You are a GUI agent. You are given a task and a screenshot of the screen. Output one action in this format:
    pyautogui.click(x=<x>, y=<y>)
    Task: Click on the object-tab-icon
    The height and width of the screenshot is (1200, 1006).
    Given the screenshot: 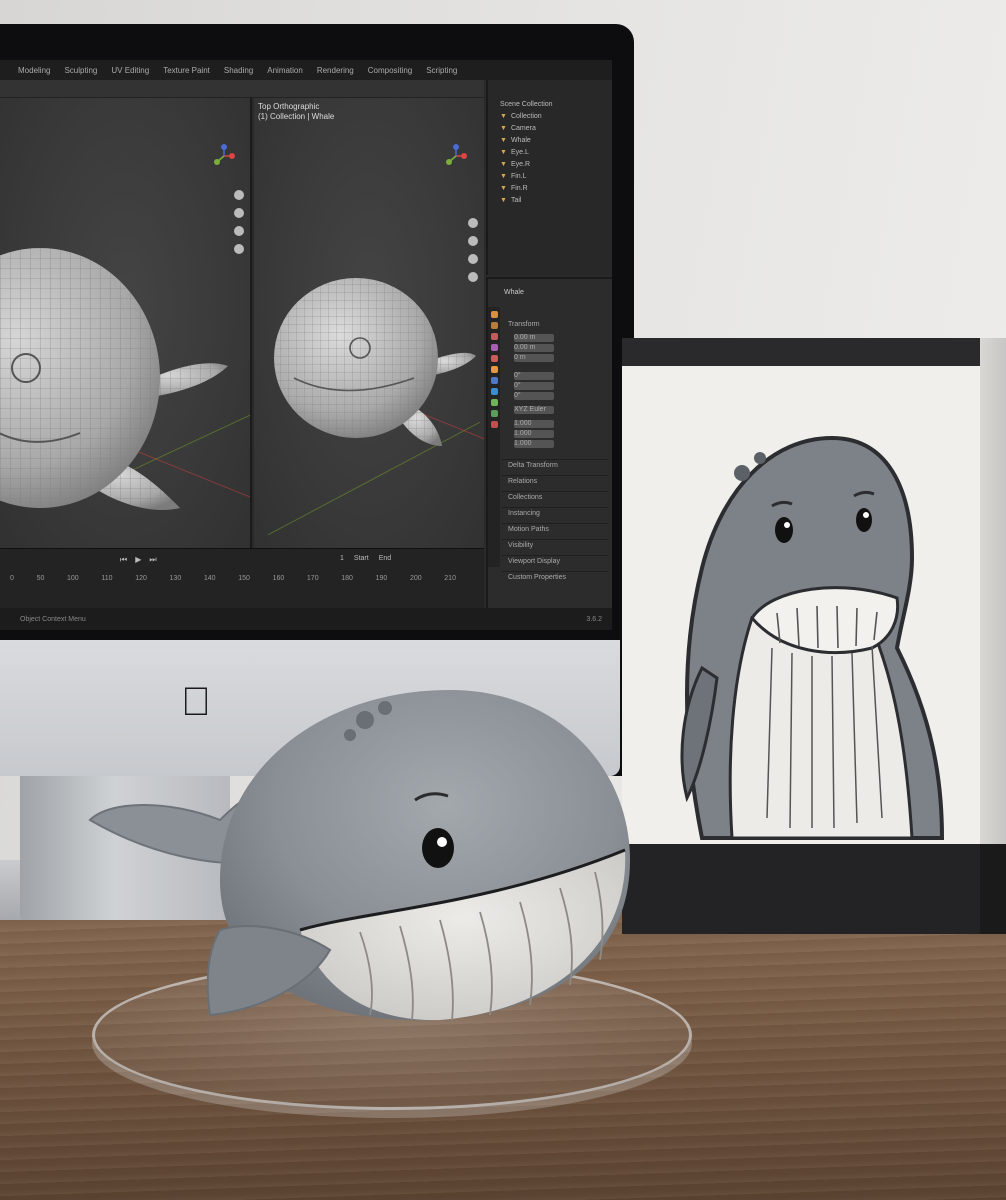 What is the action you would take?
    pyautogui.click(x=494, y=369)
    